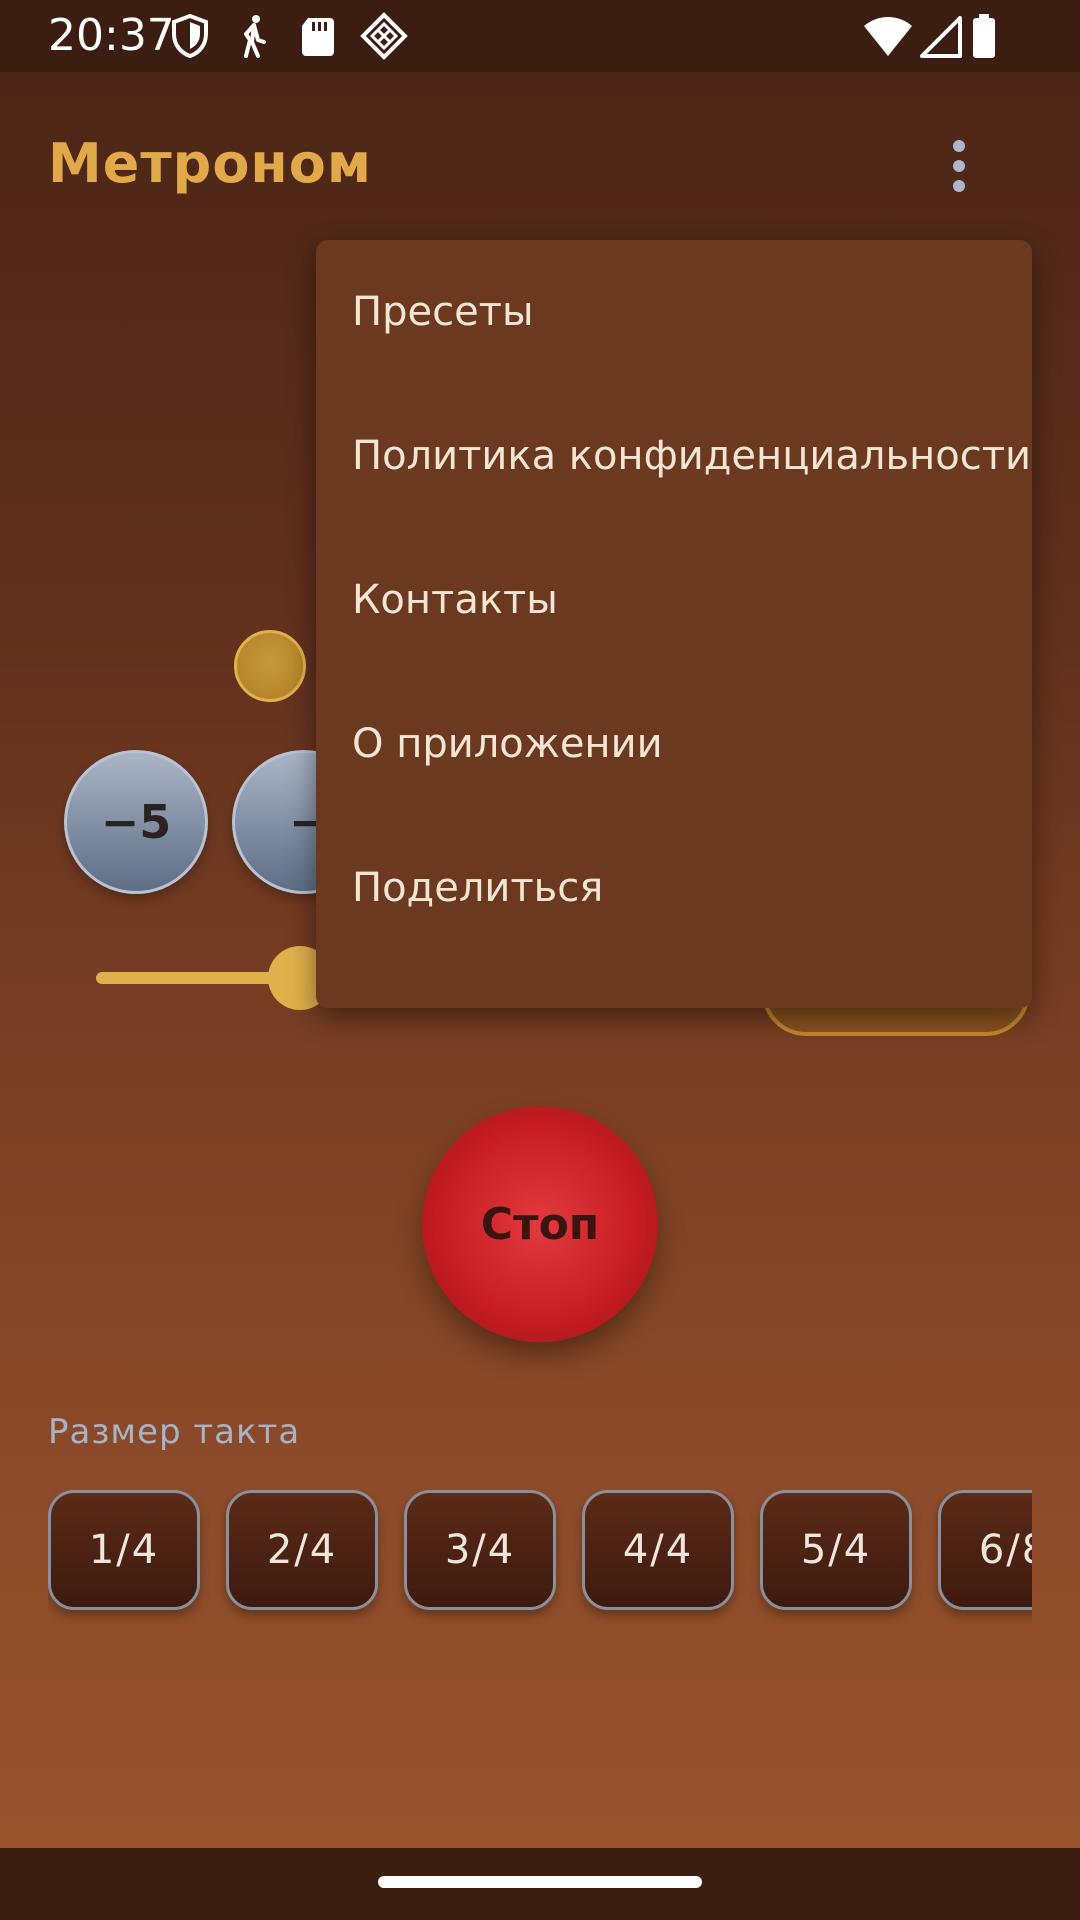  Describe the element at coordinates (674, 456) in the screenshot. I see `menu-item-privacy-policy: Политика конфиденциальности` at that location.